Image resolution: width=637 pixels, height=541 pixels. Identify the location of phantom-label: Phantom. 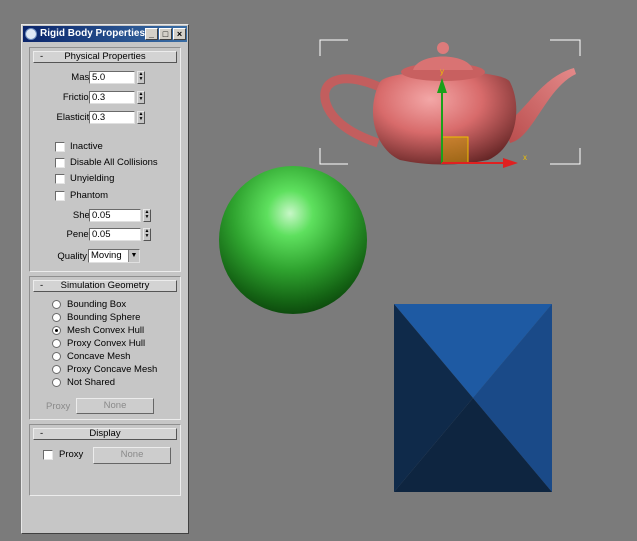
(89, 195).